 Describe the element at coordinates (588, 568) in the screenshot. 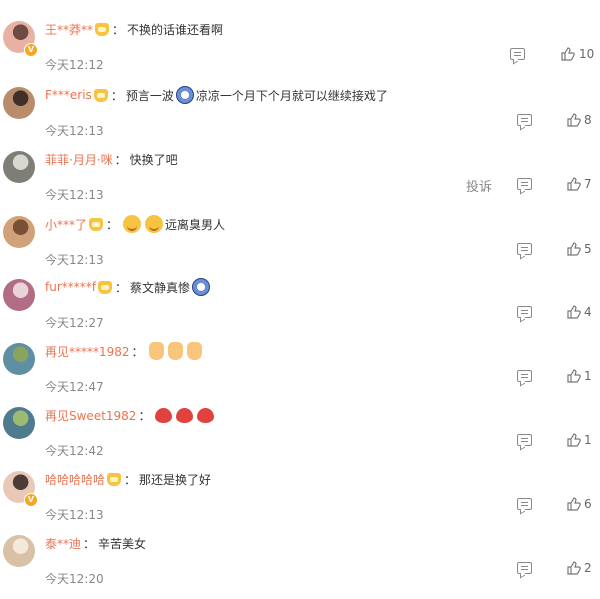

I see `like-count: 2` at that location.